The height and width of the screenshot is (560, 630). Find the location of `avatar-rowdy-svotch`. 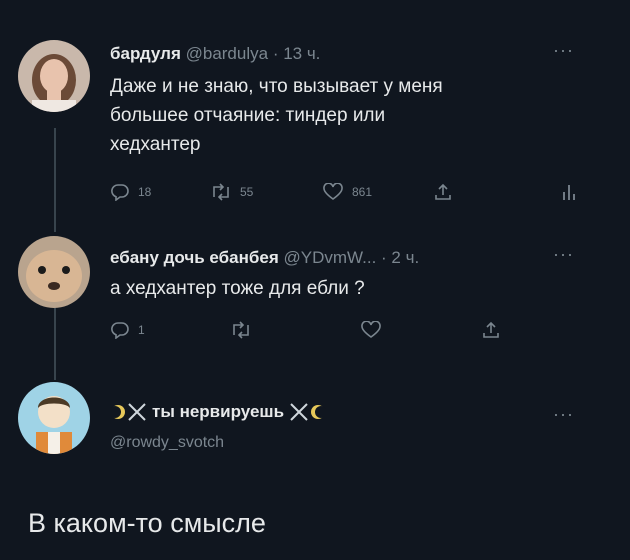

avatar-rowdy-svotch is located at coordinates (54, 418).